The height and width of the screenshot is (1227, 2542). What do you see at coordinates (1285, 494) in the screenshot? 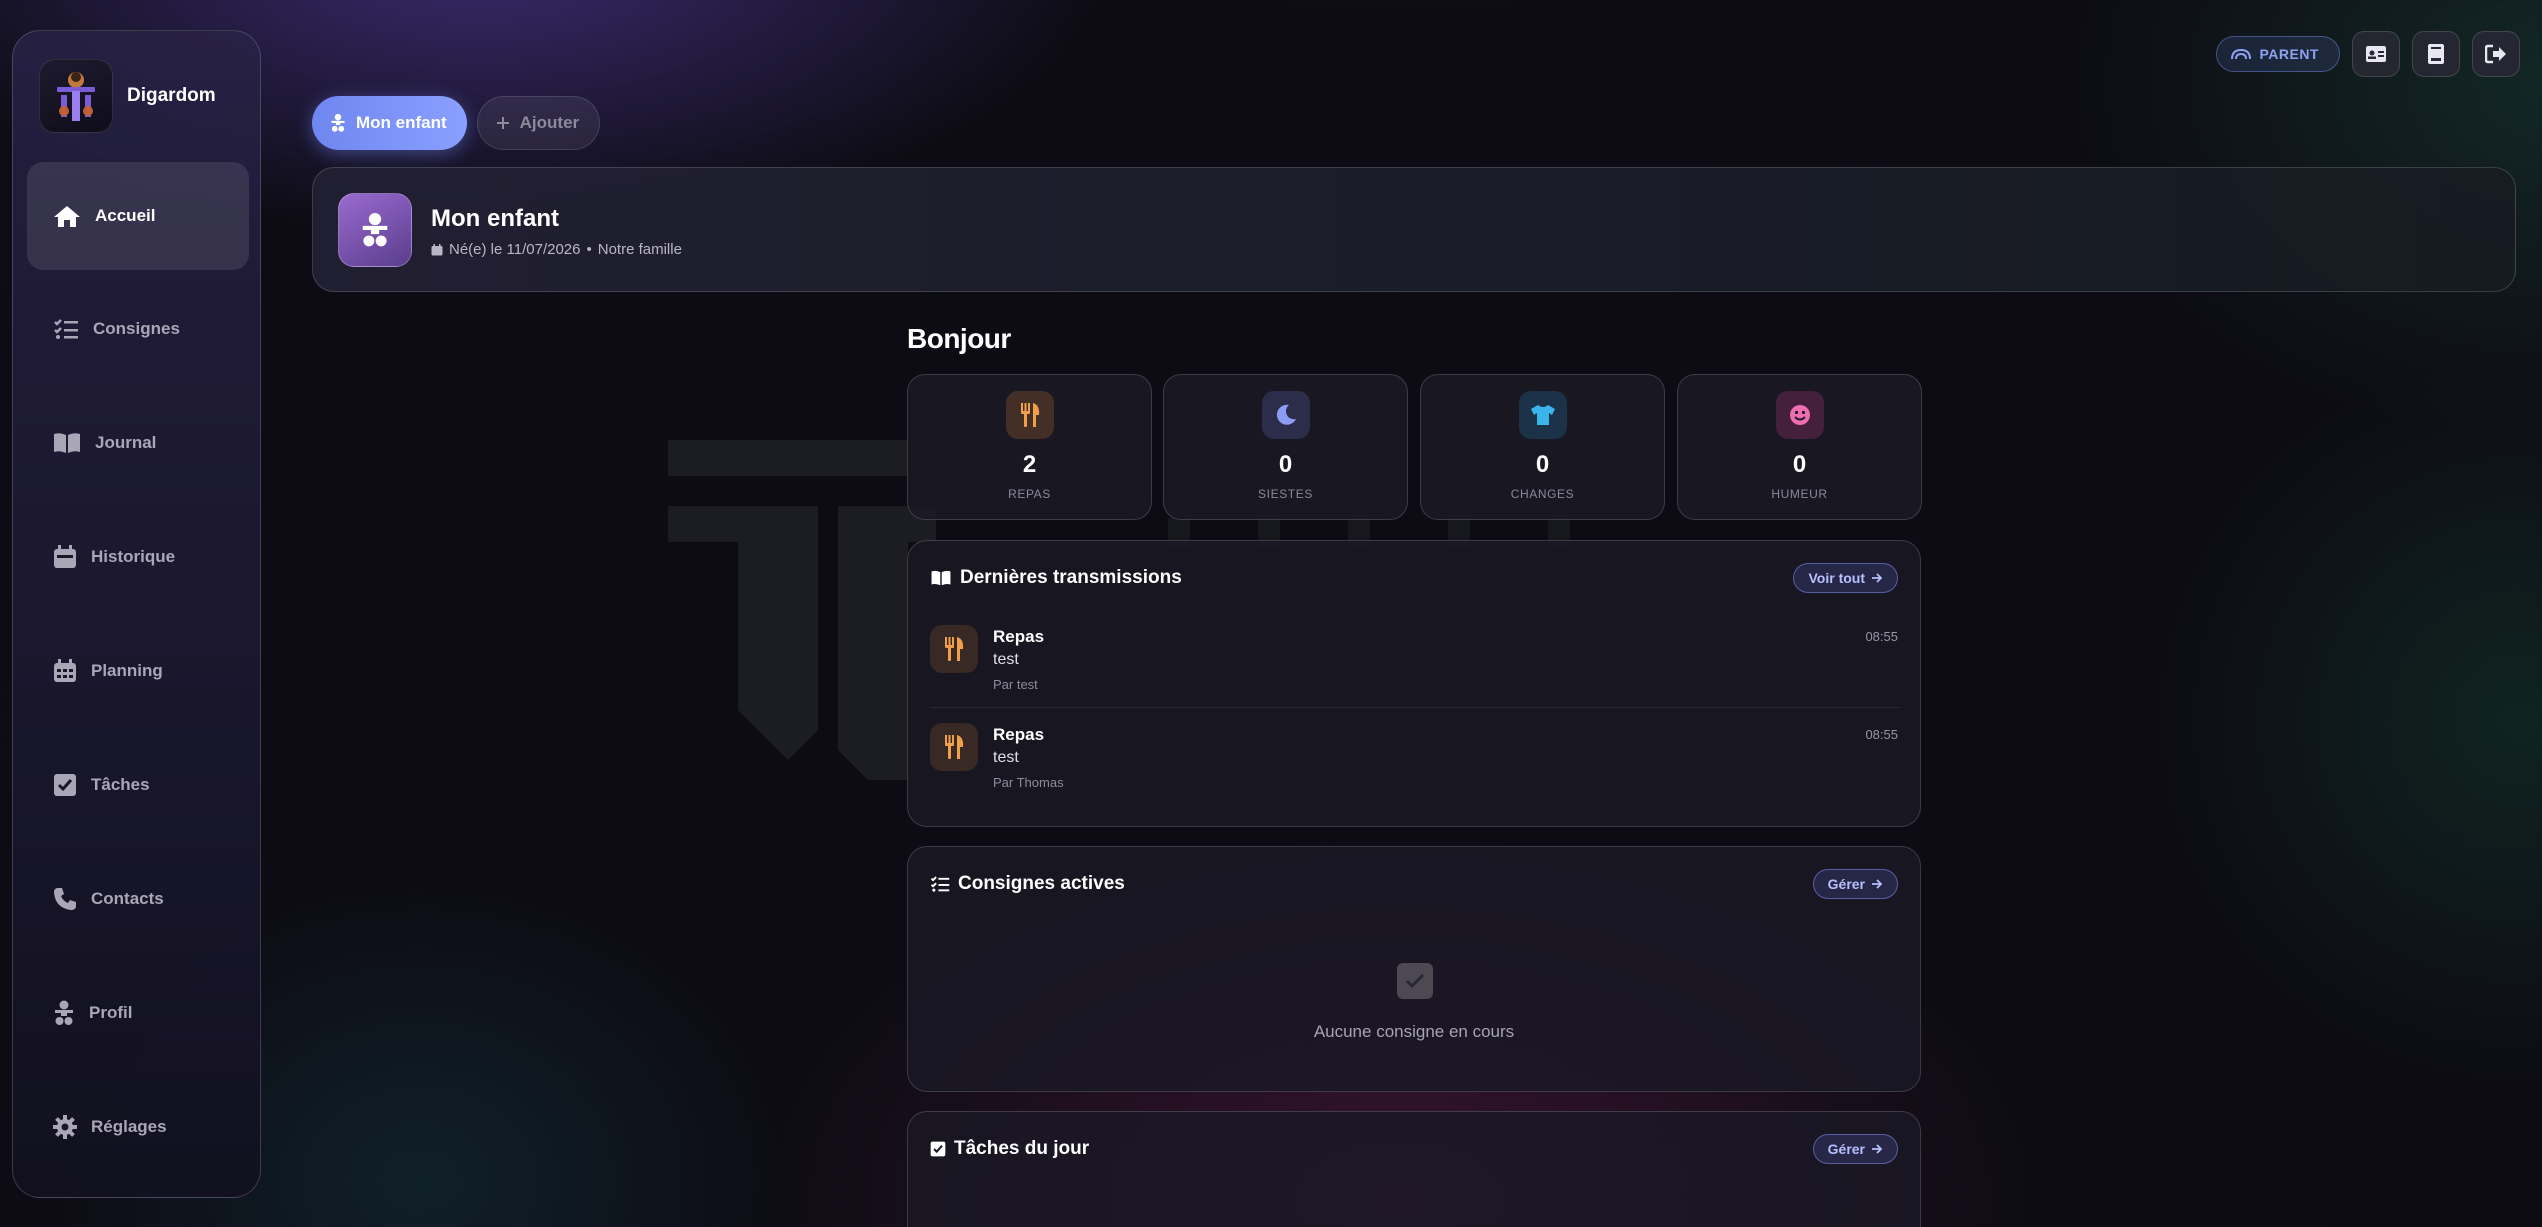
I see `stat-label: SIESTES` at bounding box center [1285, 494].